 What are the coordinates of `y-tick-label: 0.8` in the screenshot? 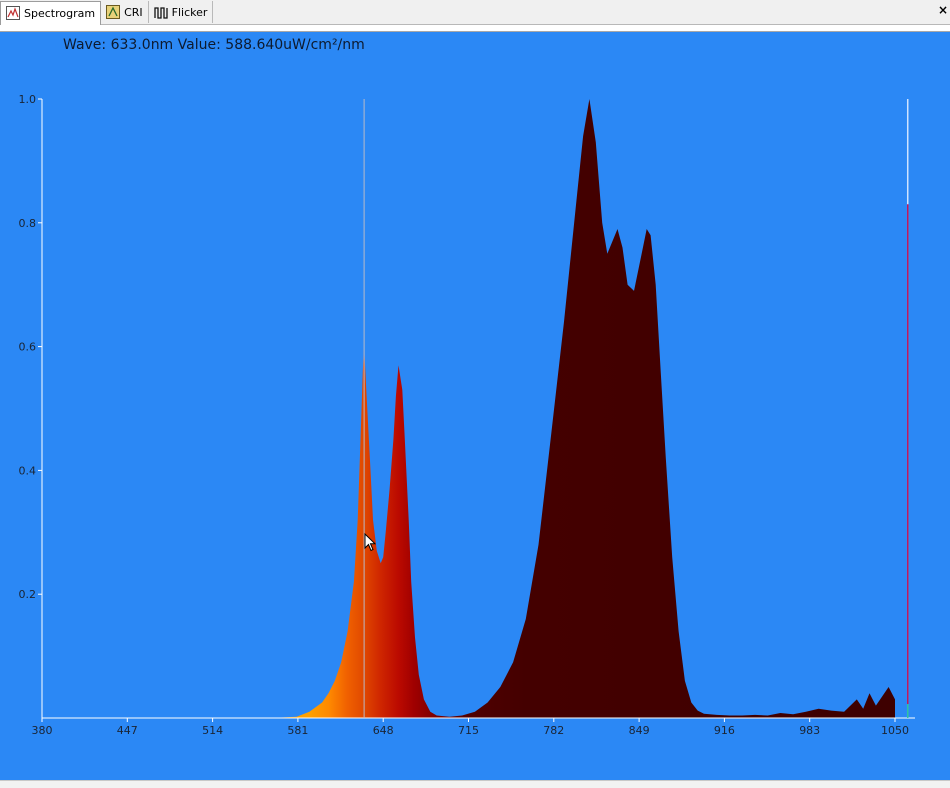 It's located at (28, 223).